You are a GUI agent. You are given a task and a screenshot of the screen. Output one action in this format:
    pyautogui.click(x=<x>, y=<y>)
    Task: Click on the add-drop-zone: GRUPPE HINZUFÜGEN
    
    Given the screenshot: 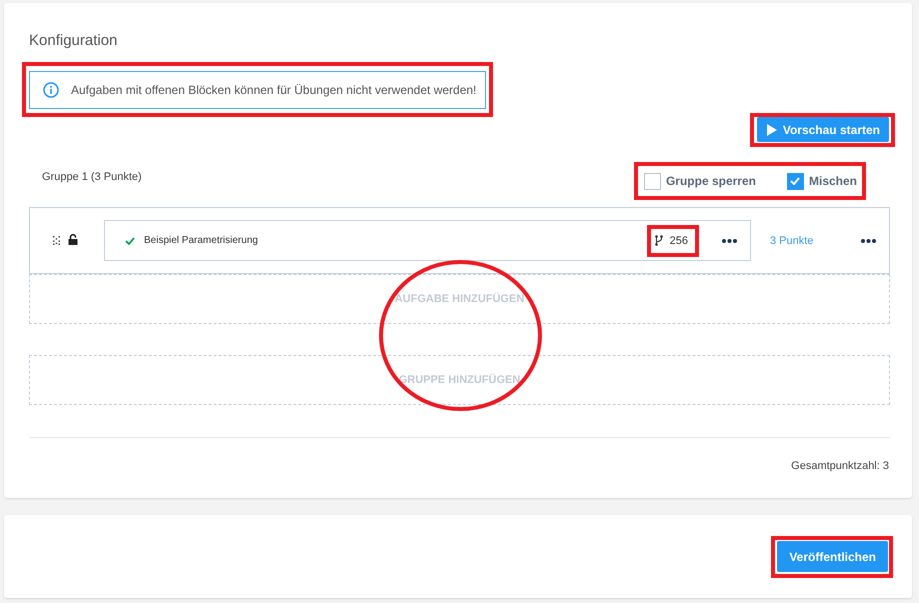 What is the action you would take?
    pyautogui.click(x=459, y=380)
    